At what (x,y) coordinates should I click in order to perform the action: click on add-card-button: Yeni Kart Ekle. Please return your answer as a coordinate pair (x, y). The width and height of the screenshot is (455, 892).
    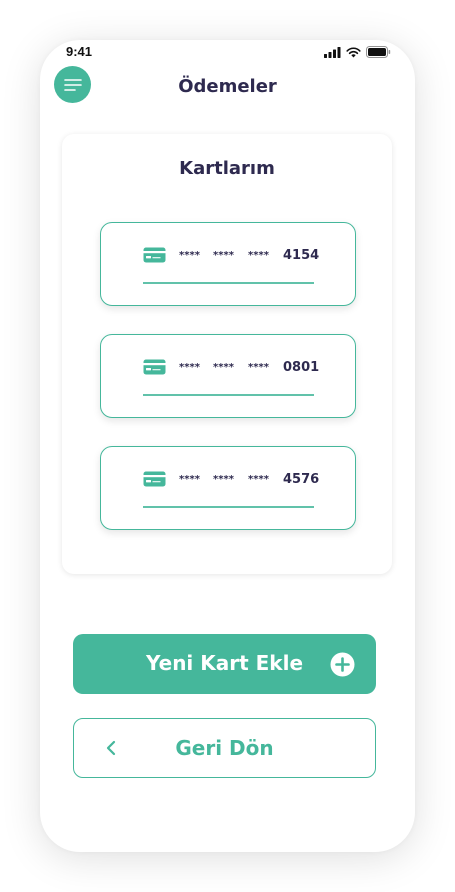
    Looking at the image, I should click on (224, 664).